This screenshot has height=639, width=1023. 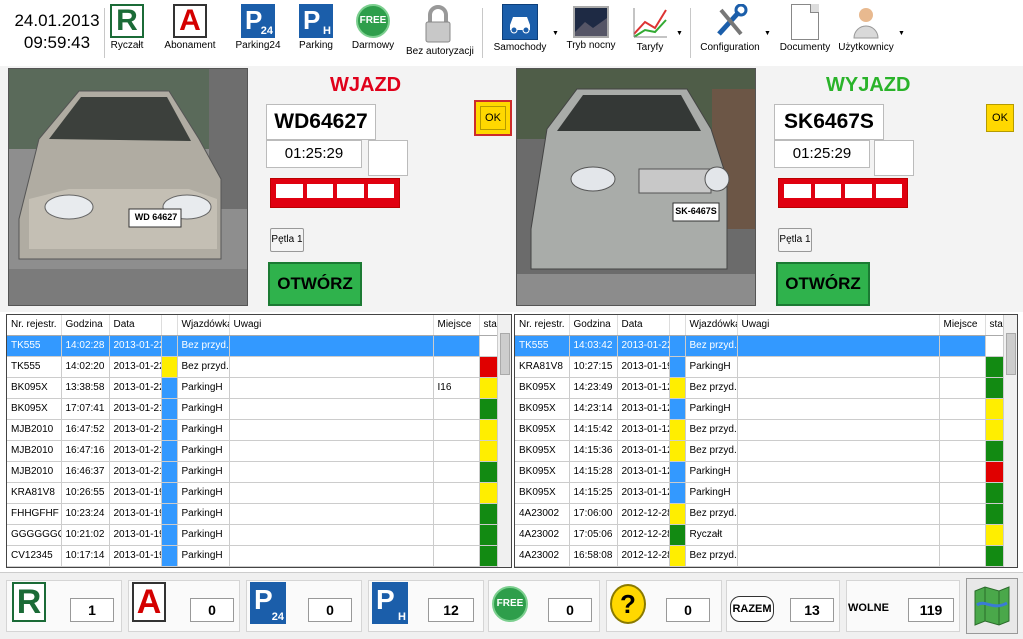 What do you see at coordinates (253, 430) in the screenshot?
I see `table-row: MJB2010 16:47:52 2013-01-21 ParkingH` at bounding box center [253, 430].